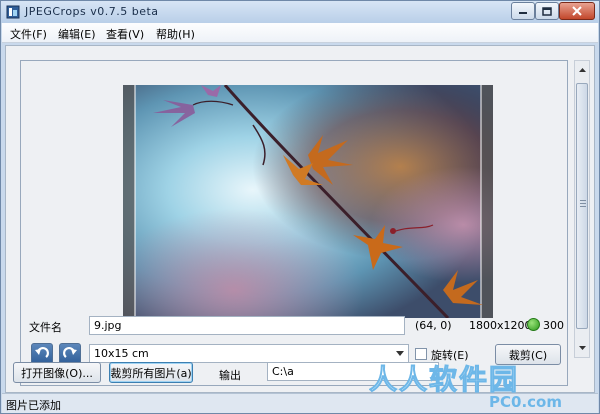 Image resolution: width=600 pixels, height=414 pixels. What do you see at coordinates (525, 402) in the screenshot?
I see `svg-text: PC0.com` at bounding box center [525, 402].